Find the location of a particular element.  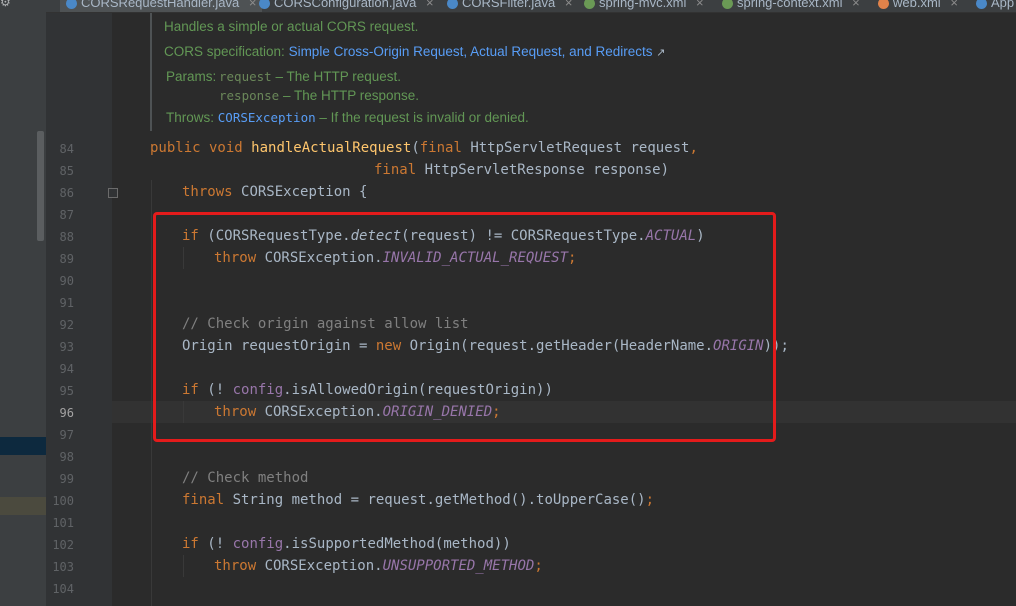

code-line: if (! config.isSupportedMethod(method)) is located at coordinates (346, 544).